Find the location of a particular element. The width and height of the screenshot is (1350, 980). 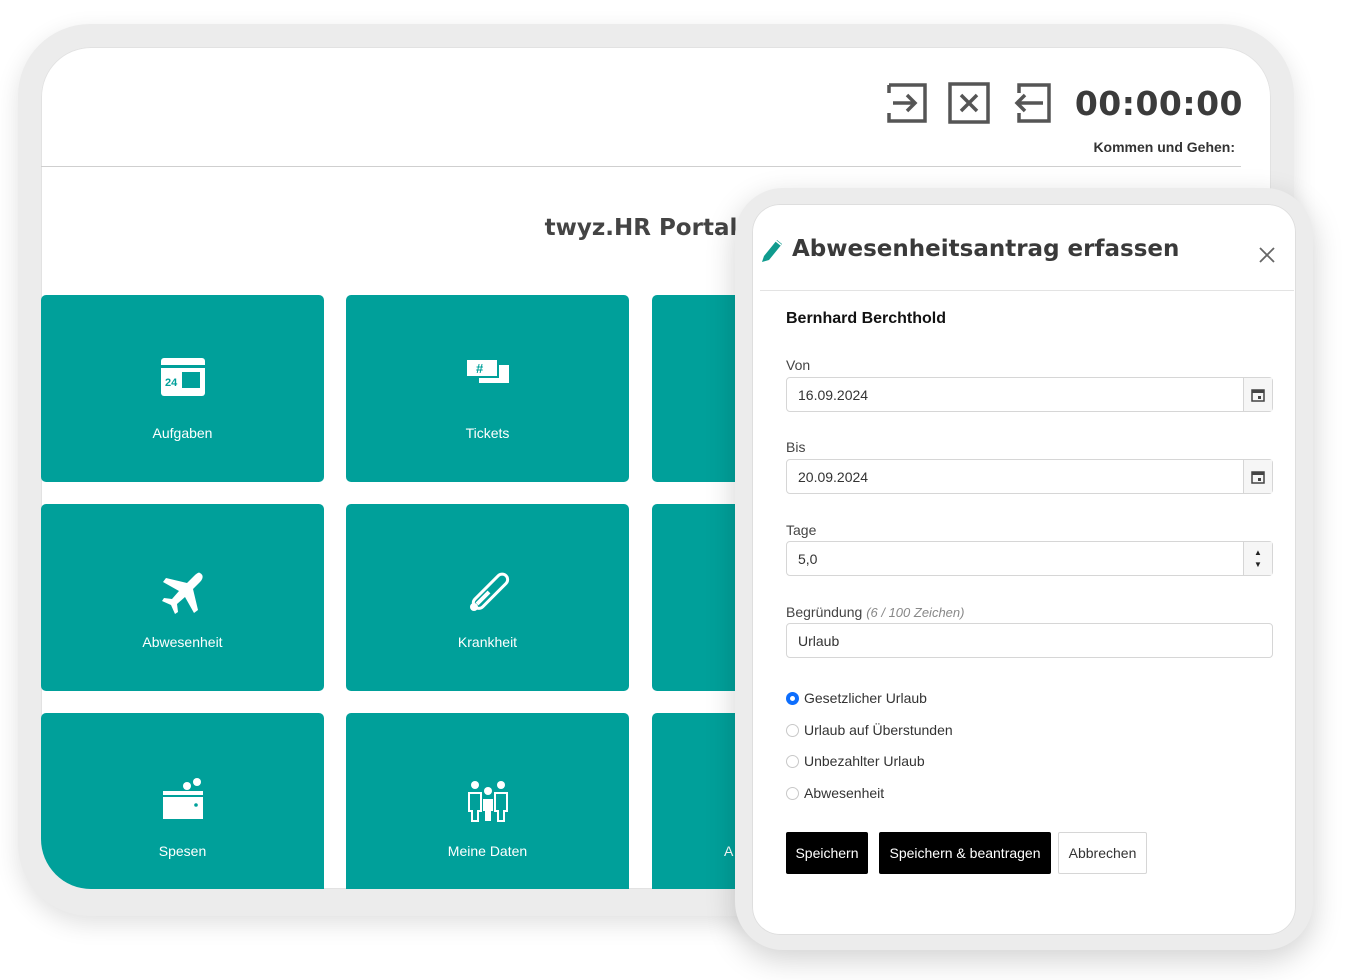

tile-spesen: Spesen is located at coordinates (182, 801).